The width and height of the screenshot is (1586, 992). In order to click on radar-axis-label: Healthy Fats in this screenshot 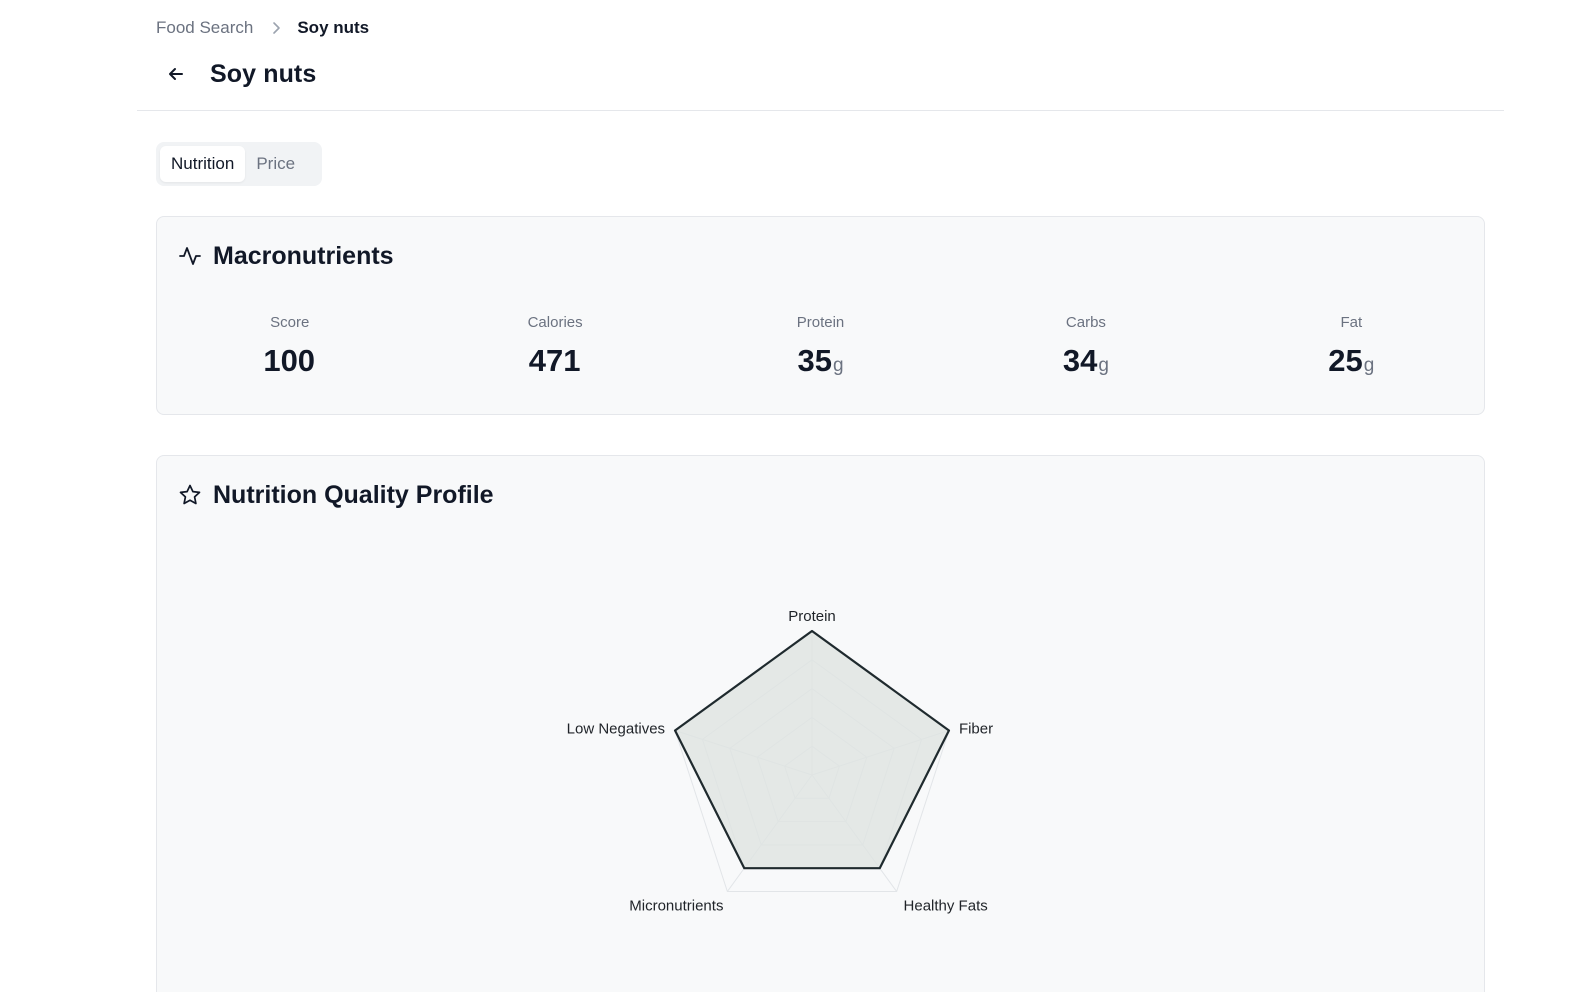, I will do `click(946, 905)`.